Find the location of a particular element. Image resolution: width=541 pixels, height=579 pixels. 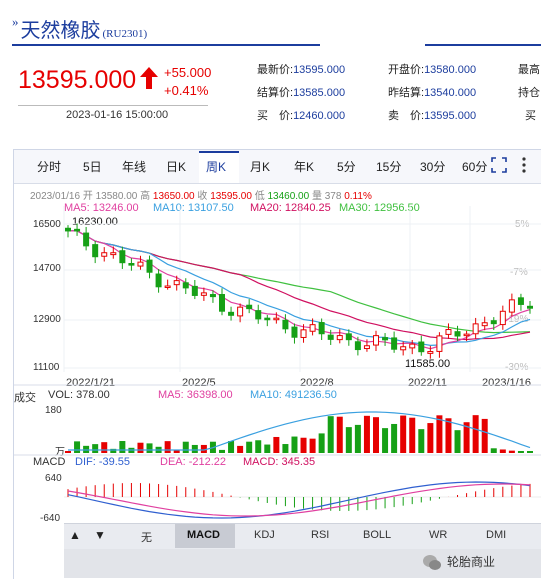

indicator-kdj: KDJ is located at coordinates (264, 535).